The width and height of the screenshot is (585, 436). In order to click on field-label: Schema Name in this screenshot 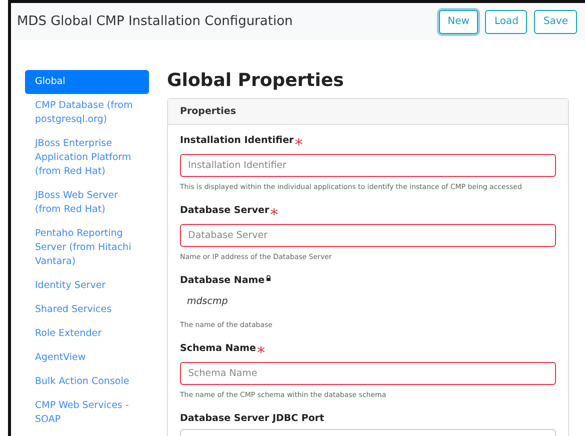, I will do `click(218, 348)`.